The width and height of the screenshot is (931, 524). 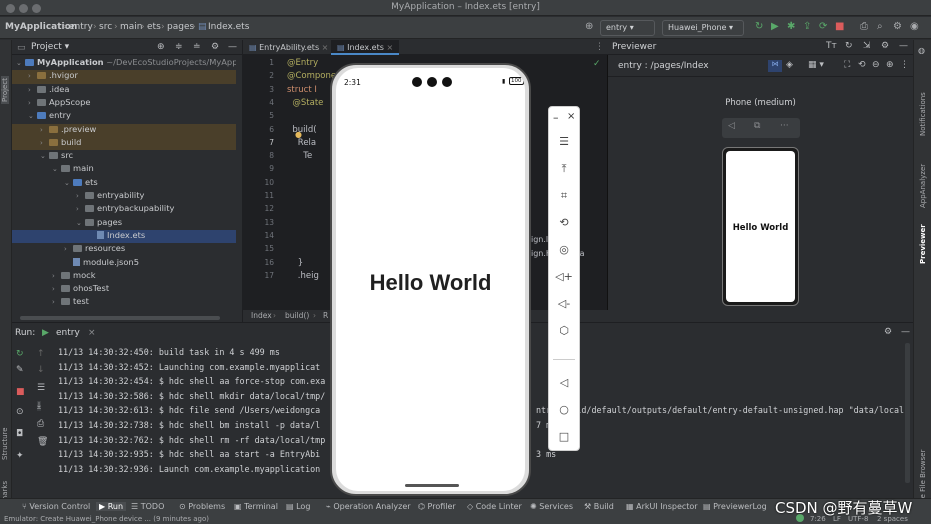 I want to click on expand-all-icon: ≑, so click(x=179, y=47).